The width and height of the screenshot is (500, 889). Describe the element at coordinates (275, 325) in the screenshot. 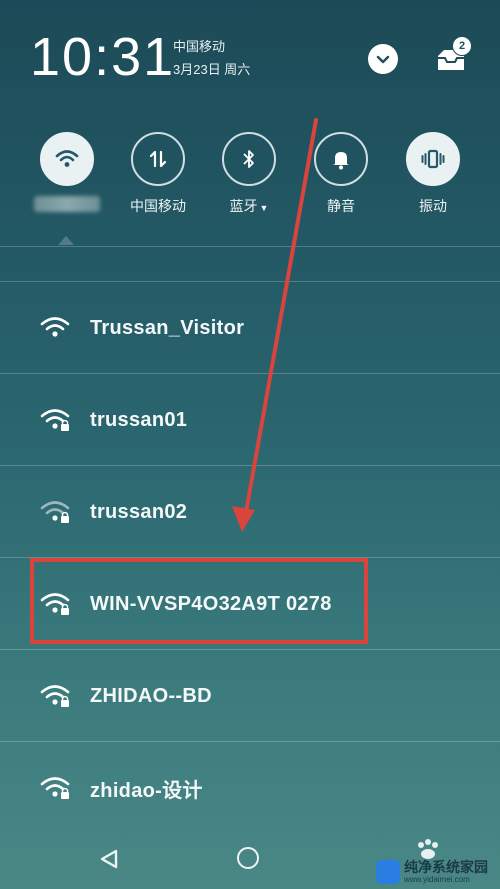

I see `annotation-arrow-icon` at that location.